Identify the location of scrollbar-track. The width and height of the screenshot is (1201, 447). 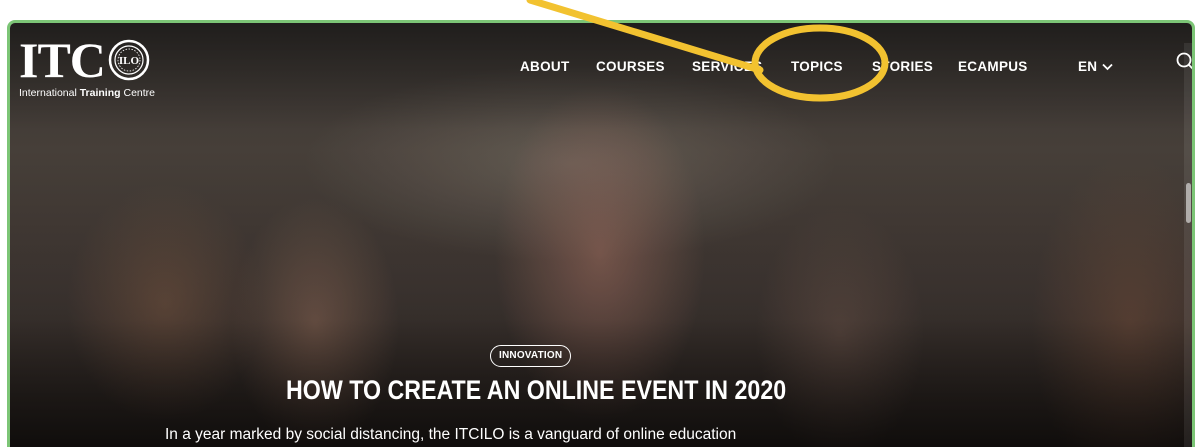
(1188, 245).